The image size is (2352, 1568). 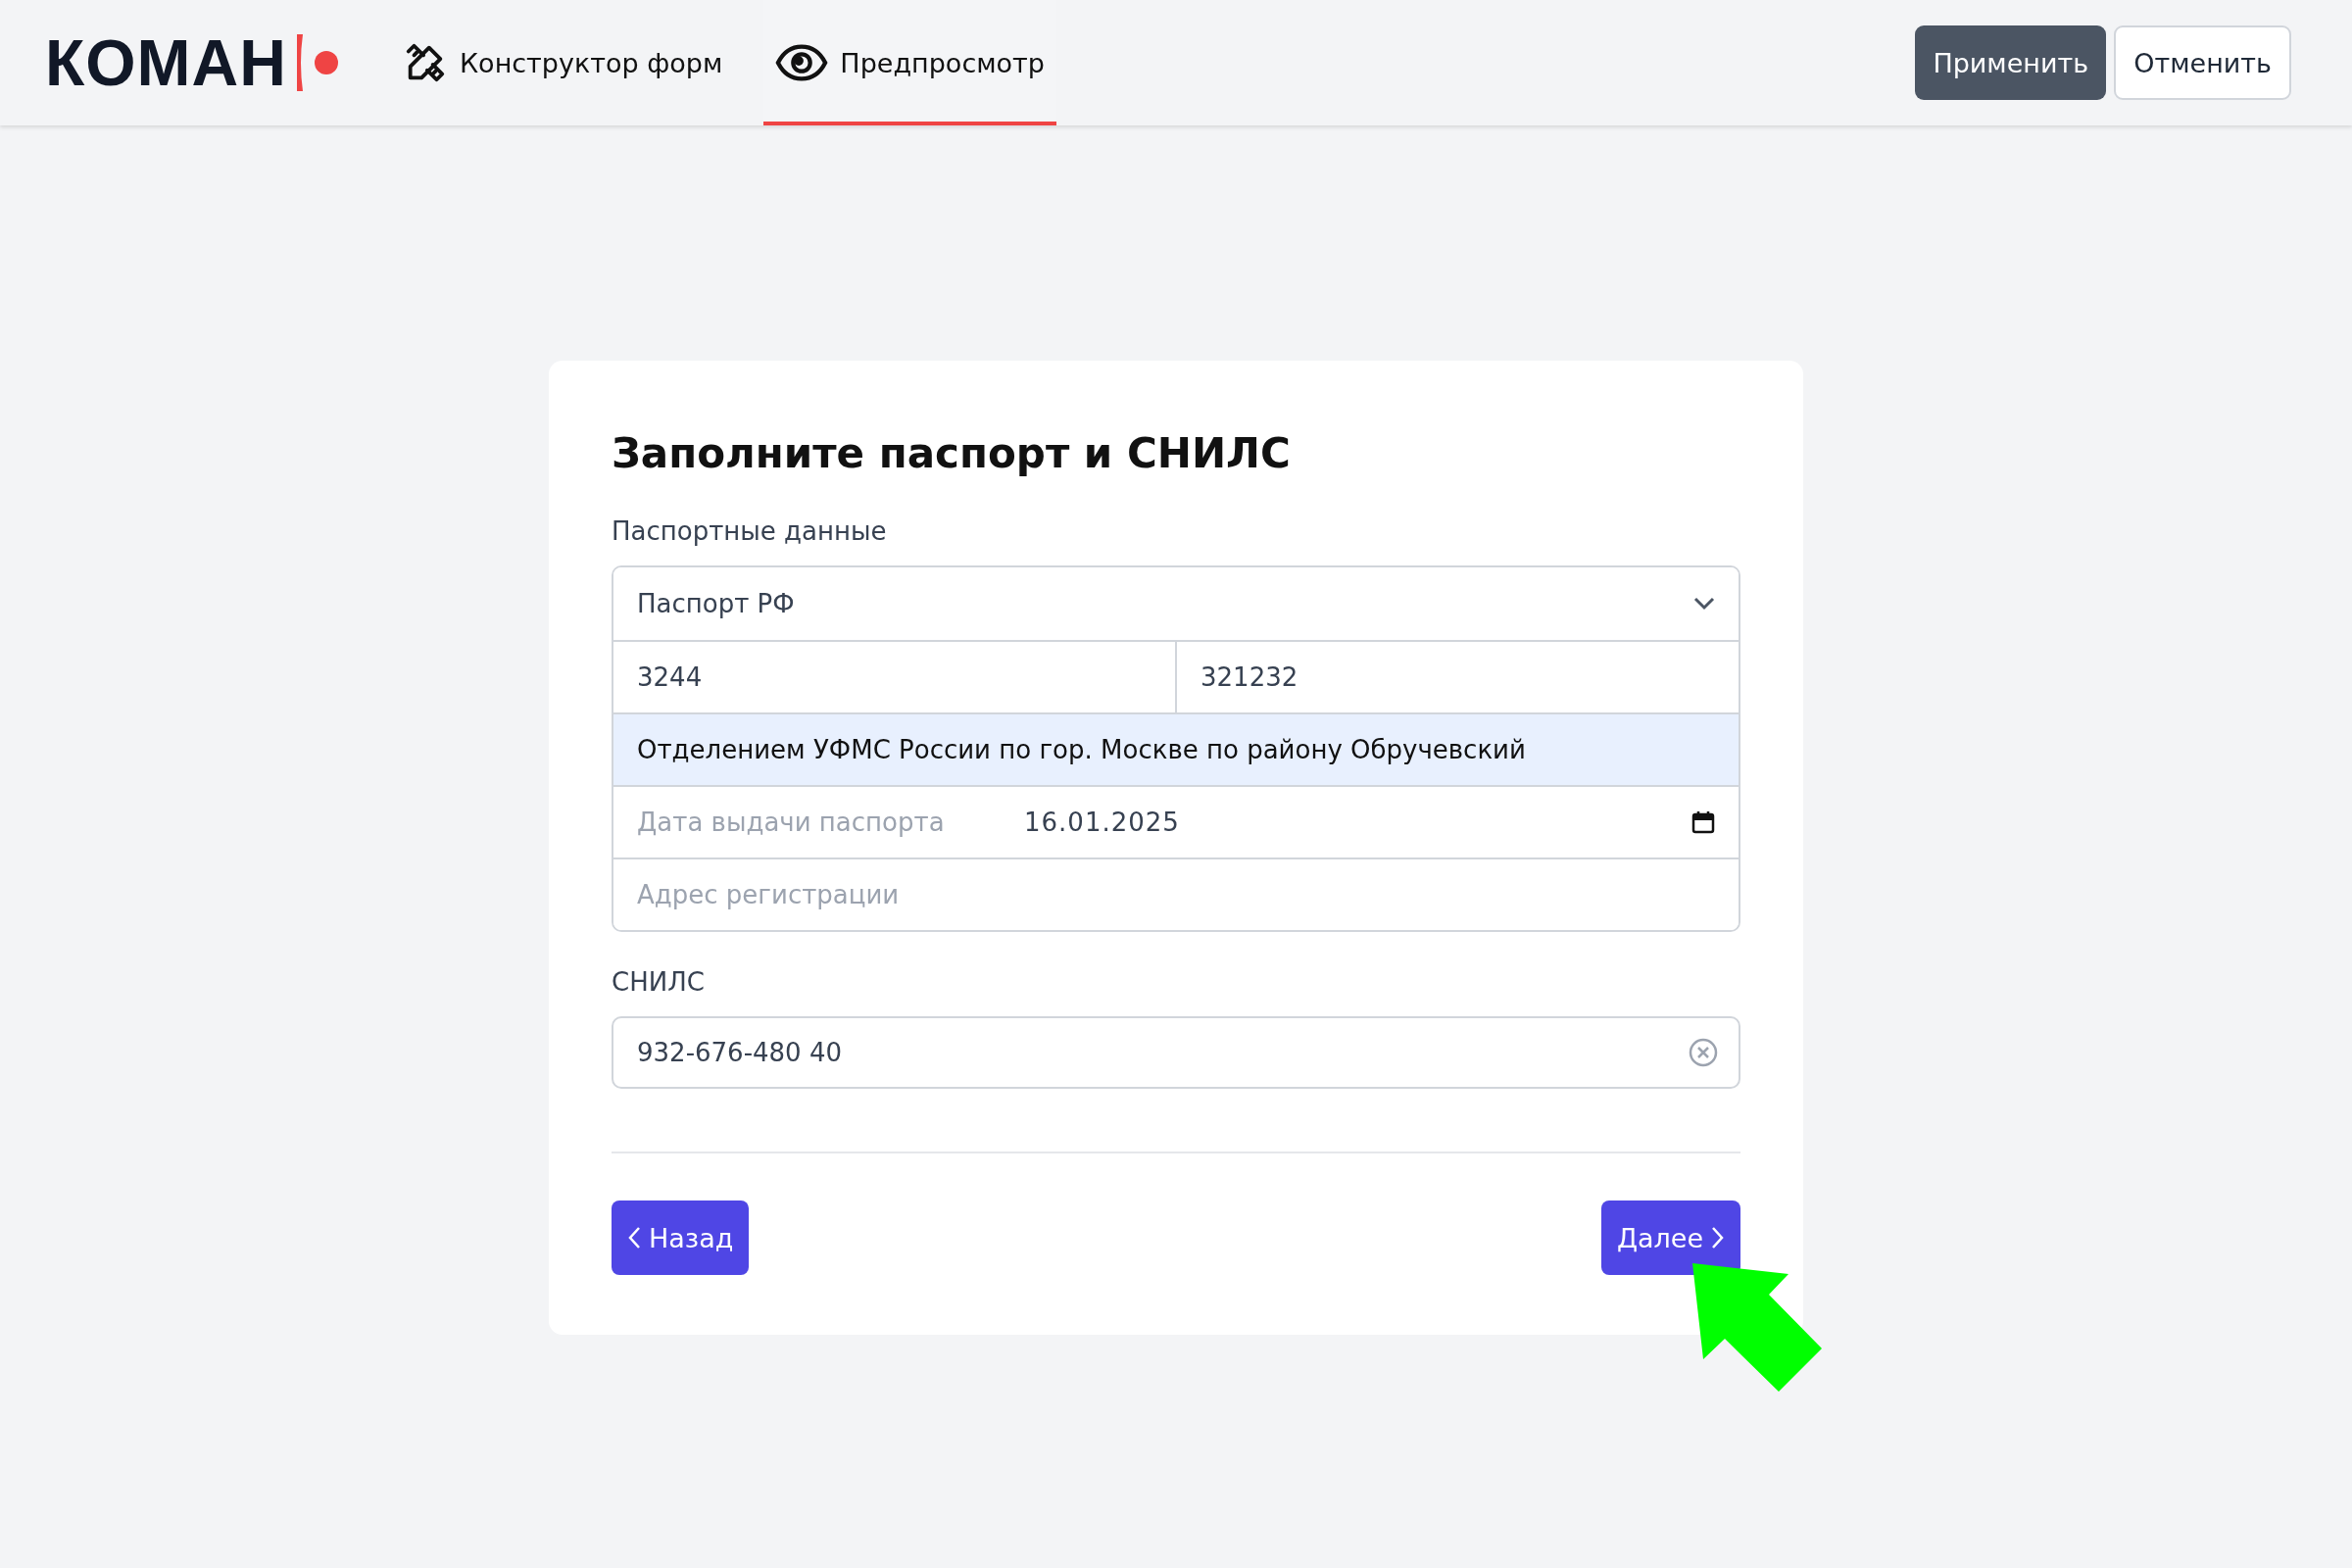 What do you see at coordinates (894, 677) in the screenshot?
I see `series-input: 3244` at bounding box center [894, 677].